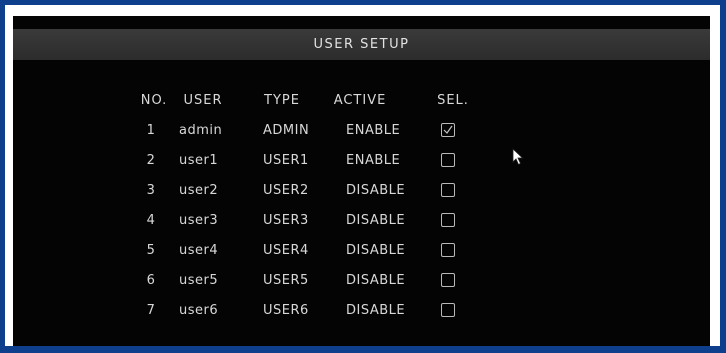 The height and width of the screenshot is (353, 726). I want to click on row-number: 1, so click(151, 130).